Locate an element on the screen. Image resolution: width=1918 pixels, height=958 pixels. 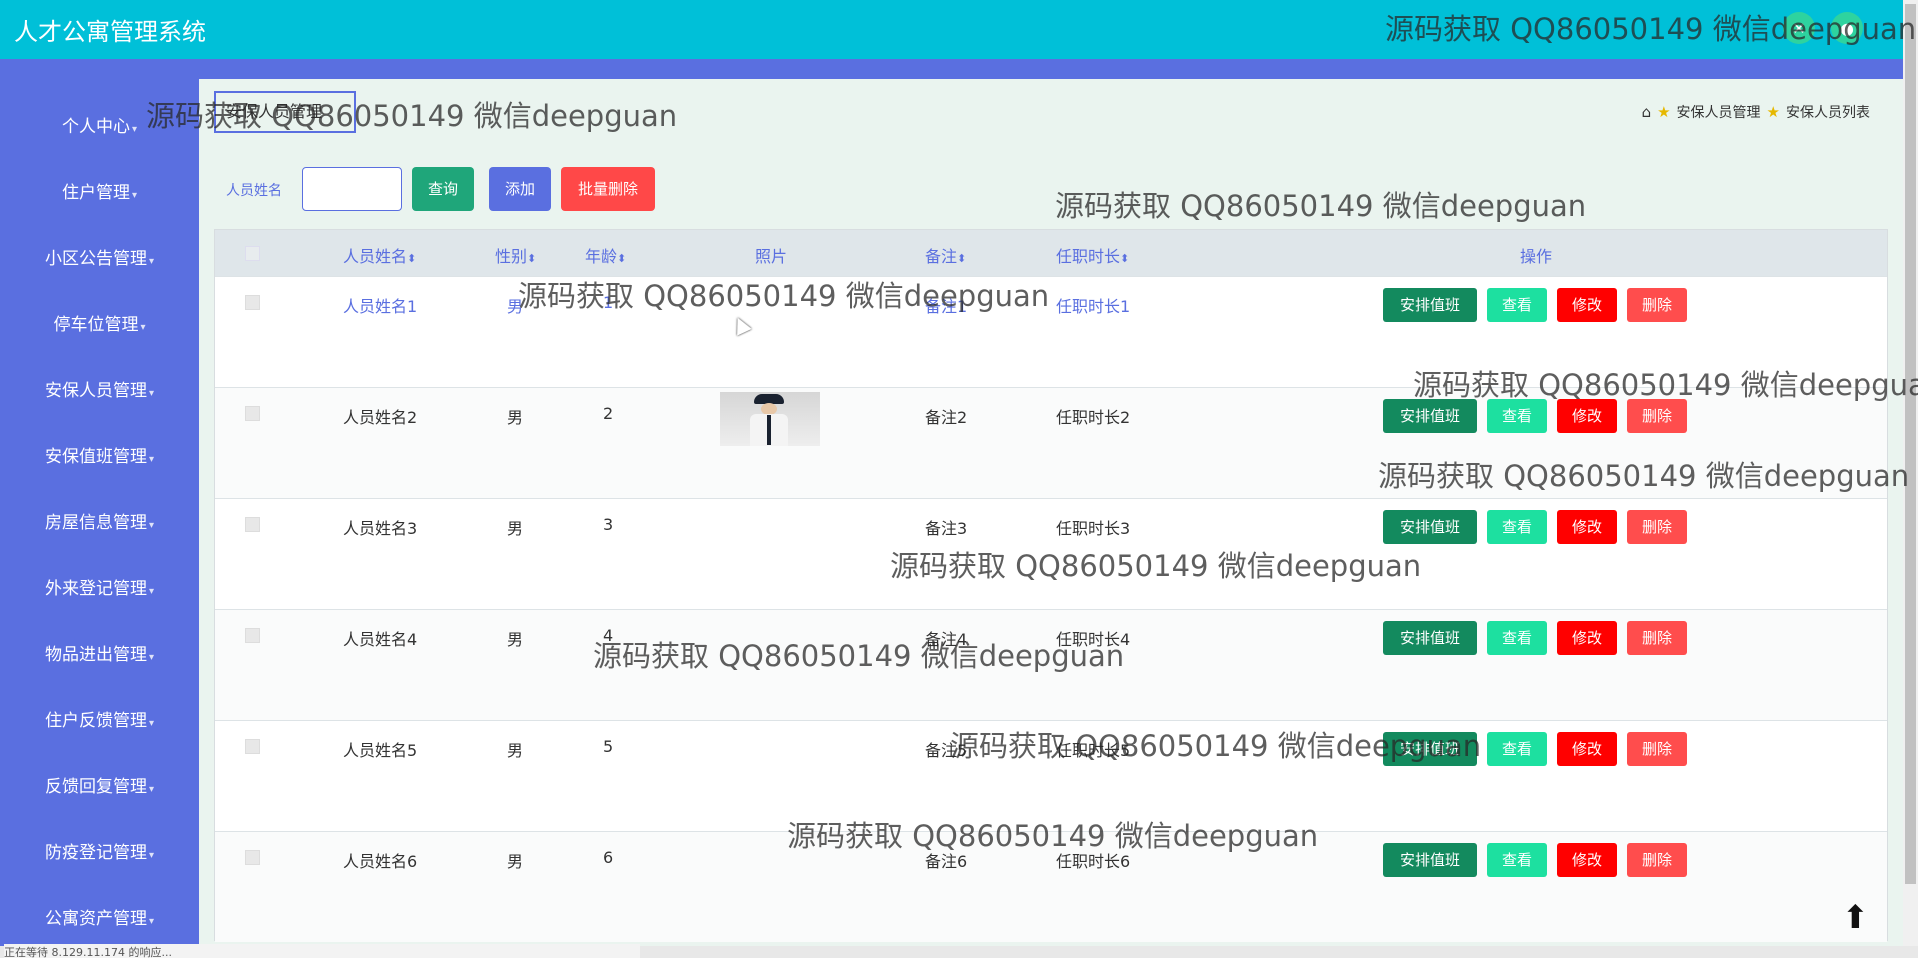
sidebar-item-personal-center: 个人中心 ▾ is located at coordinates (99, 127).